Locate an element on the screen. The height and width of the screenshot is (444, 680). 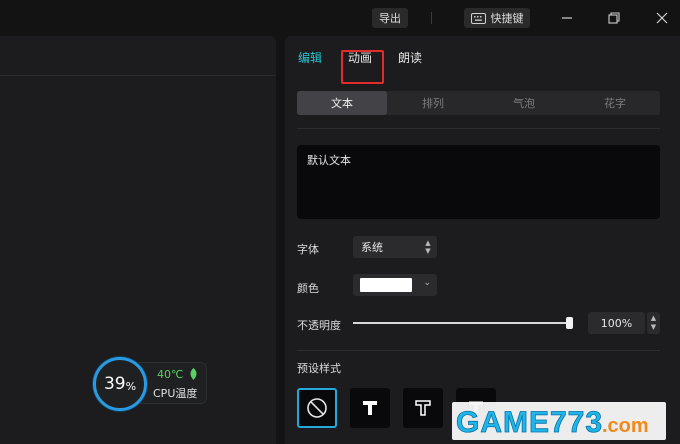
cpu-temperature: 40℃ is located at coordinates (170, 374).